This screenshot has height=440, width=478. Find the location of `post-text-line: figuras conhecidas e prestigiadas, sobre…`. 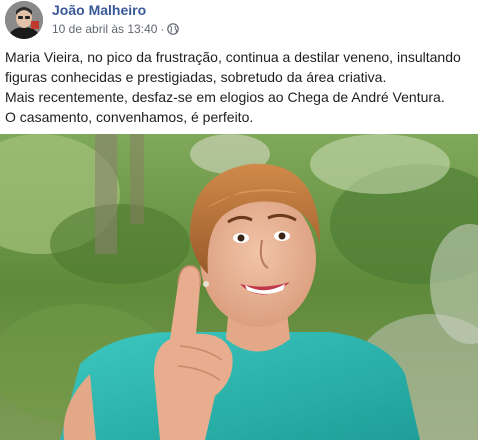

post-text-line: figuras conhecidas e prestigiadas, sobre… is located at coordinates (196, 77).